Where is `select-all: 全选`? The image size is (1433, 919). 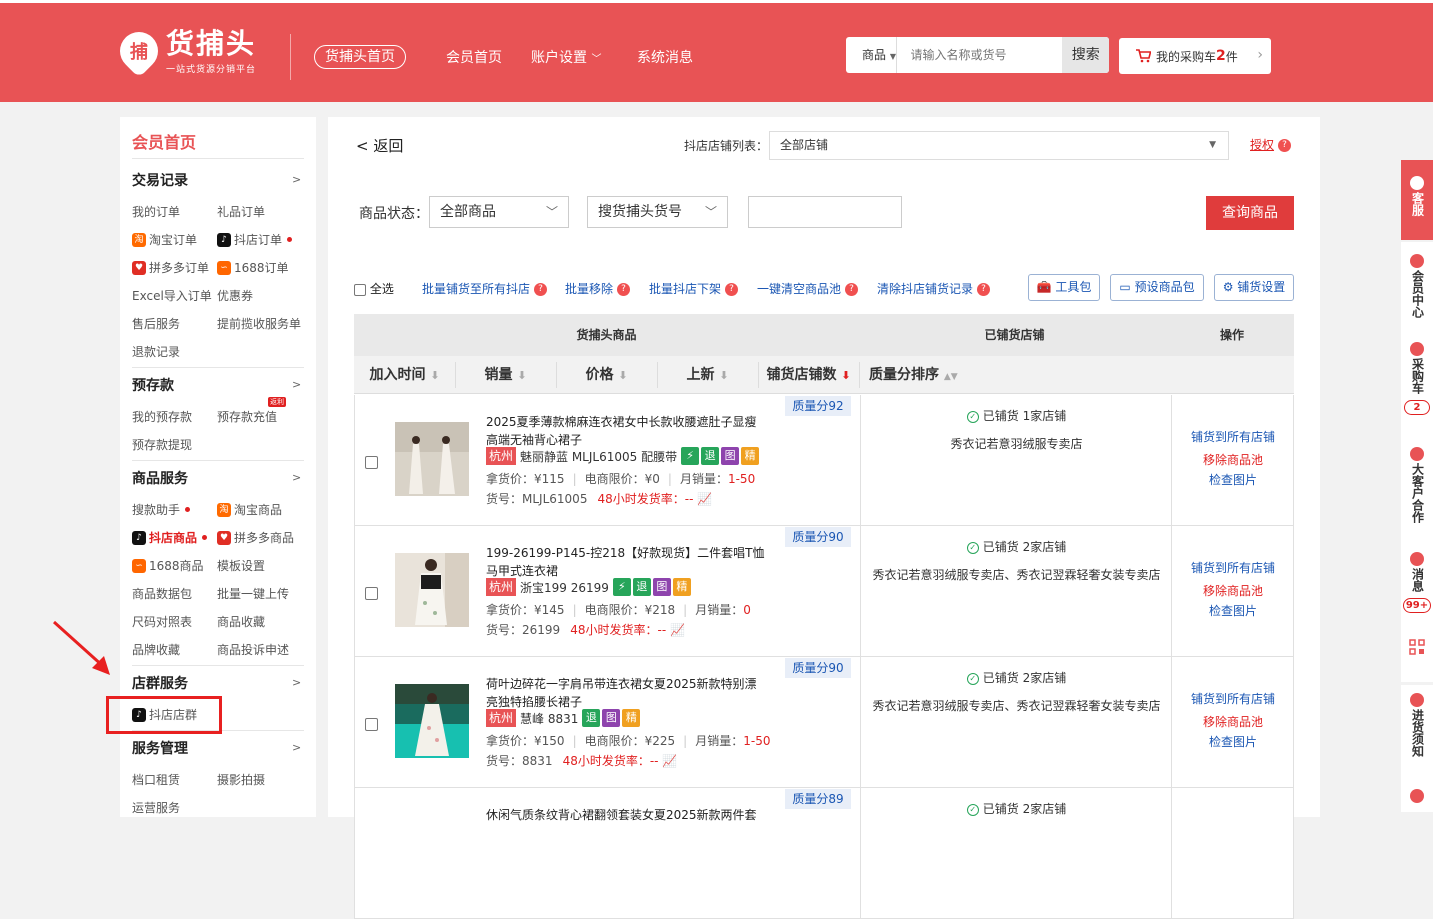
select-all: 全选 is located at coordinates (374, 288).